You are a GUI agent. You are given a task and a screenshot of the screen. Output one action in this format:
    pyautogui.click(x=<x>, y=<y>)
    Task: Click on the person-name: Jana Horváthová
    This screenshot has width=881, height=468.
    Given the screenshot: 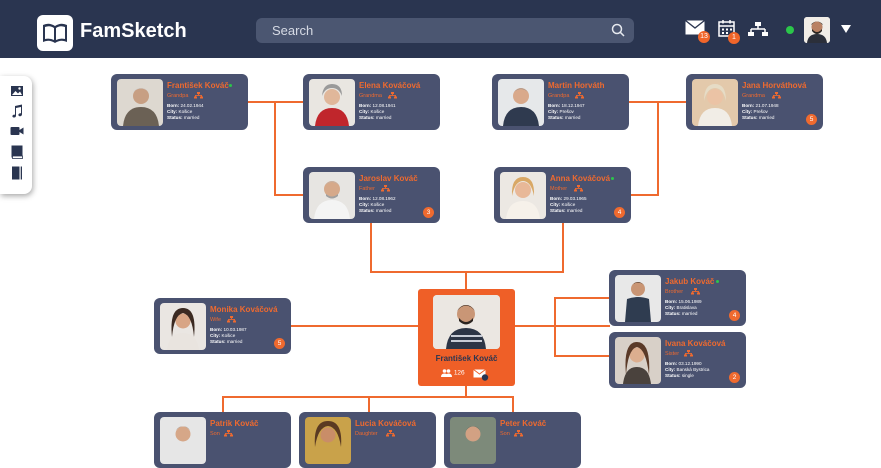 What is the action you would take?
    pyautogui.click(x=774, y=85)
    